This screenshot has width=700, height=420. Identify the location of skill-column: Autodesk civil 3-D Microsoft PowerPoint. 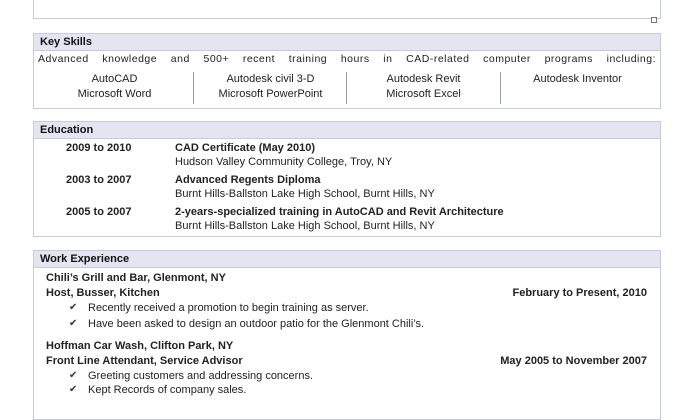
(270, 87).